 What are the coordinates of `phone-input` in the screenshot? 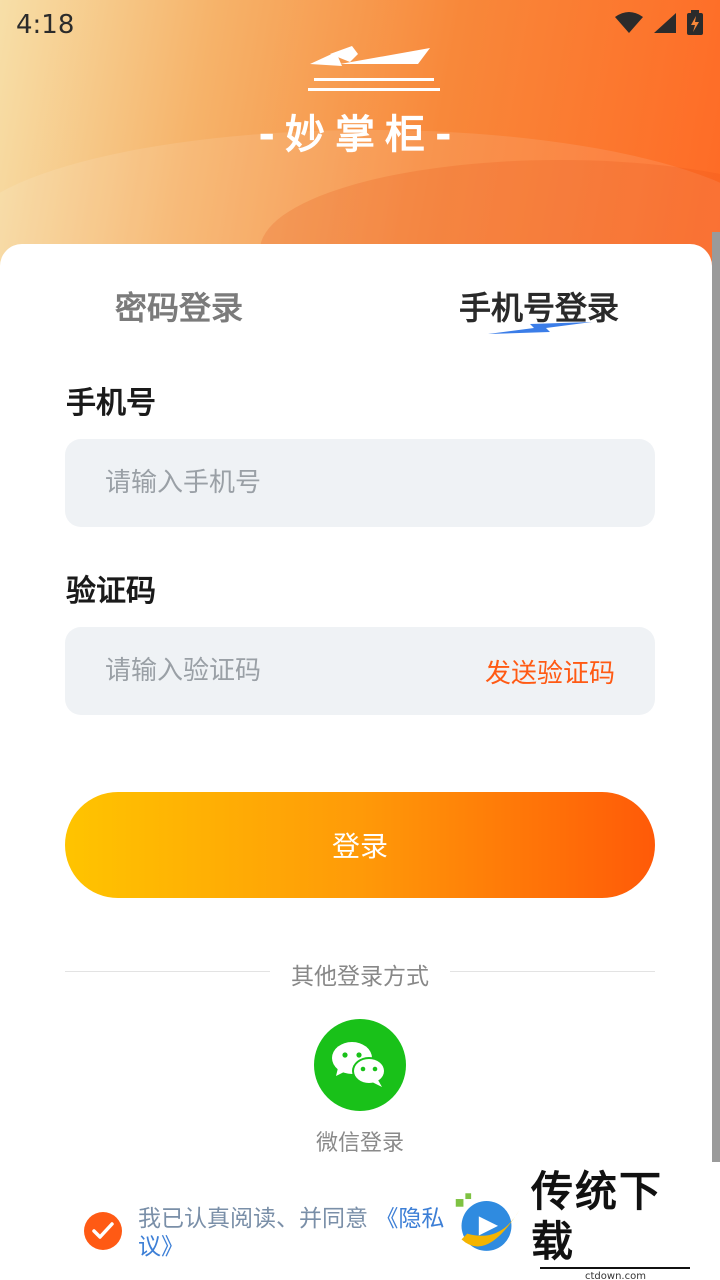 It's located at (360, 483).